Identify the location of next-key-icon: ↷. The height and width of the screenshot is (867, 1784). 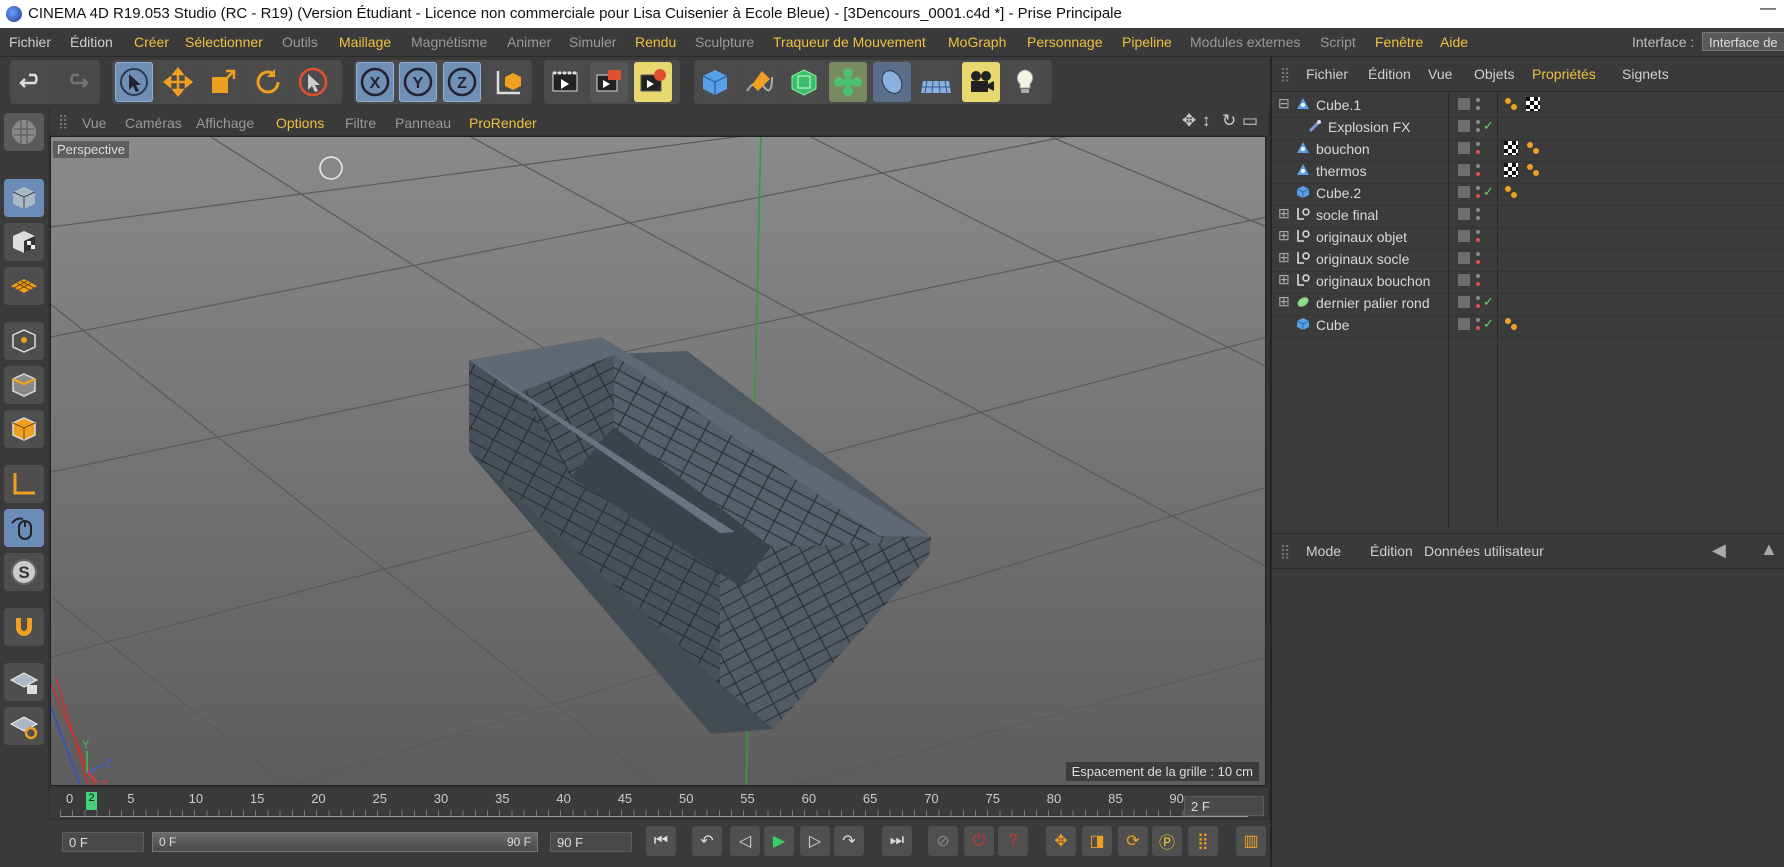
(849, 841).